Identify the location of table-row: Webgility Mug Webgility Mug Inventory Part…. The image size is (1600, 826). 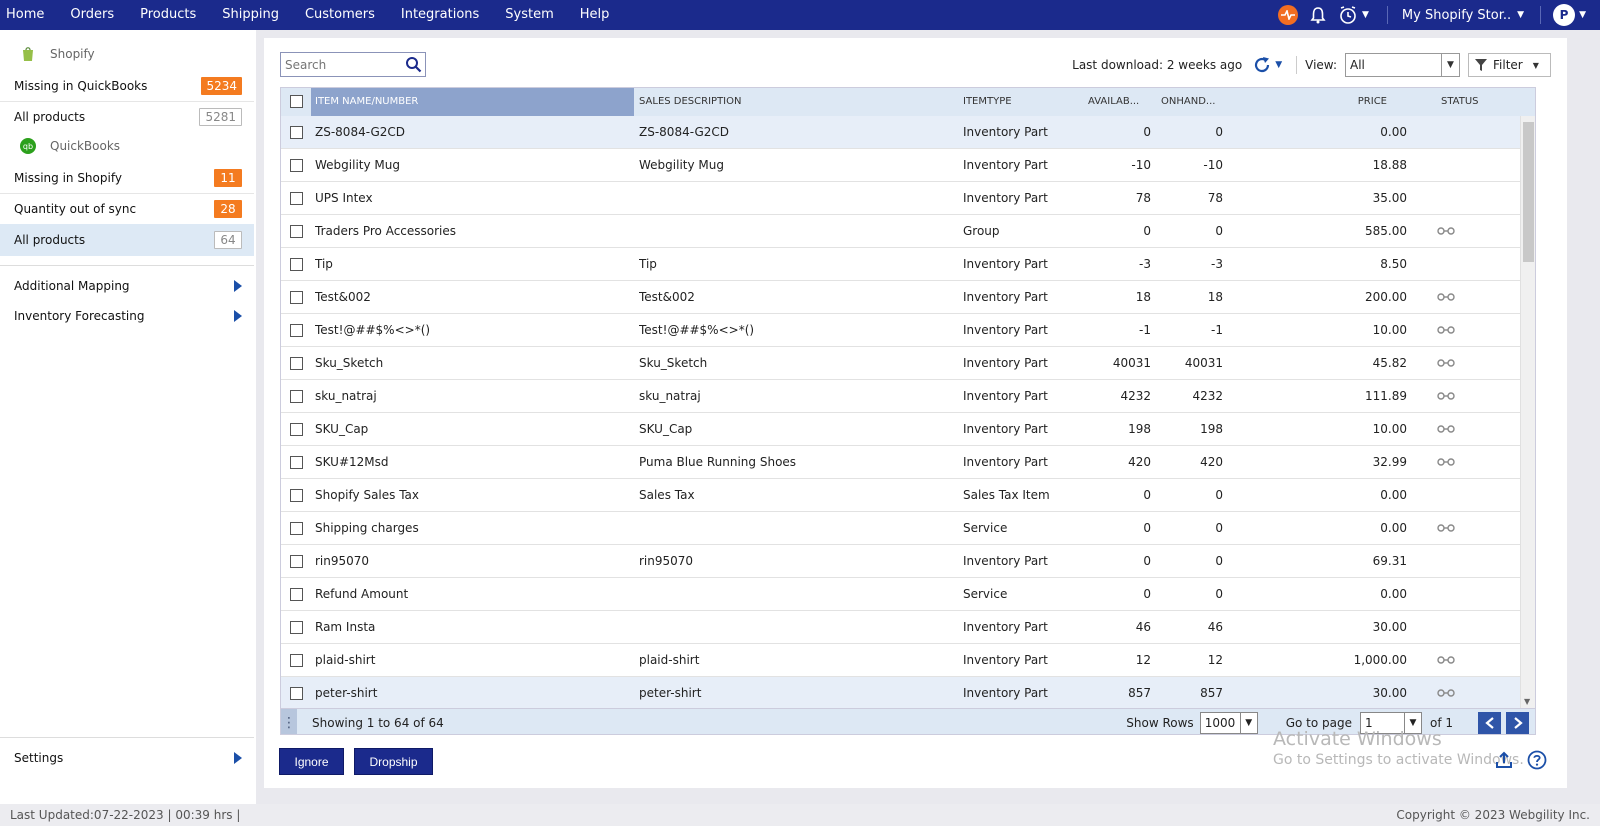
(908, 165).